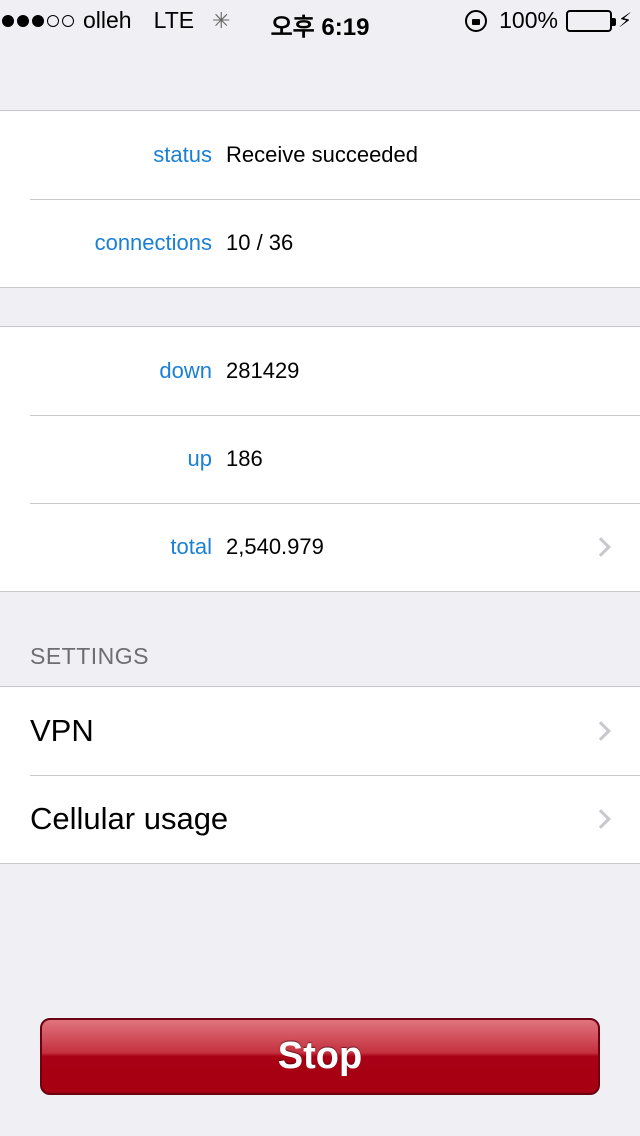 The width and height of the screenshot is (640, 1136). Describe the element at coordinates (62, 730) in the screenshot. I see `settings-item-label: VPN` at that location.